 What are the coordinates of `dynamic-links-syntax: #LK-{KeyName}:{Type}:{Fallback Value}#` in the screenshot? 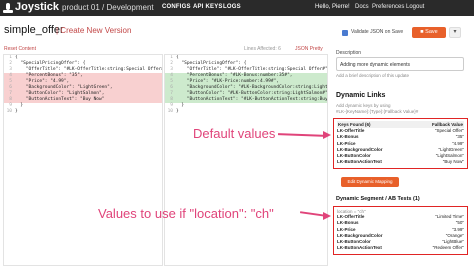 It's located at (377, 111).